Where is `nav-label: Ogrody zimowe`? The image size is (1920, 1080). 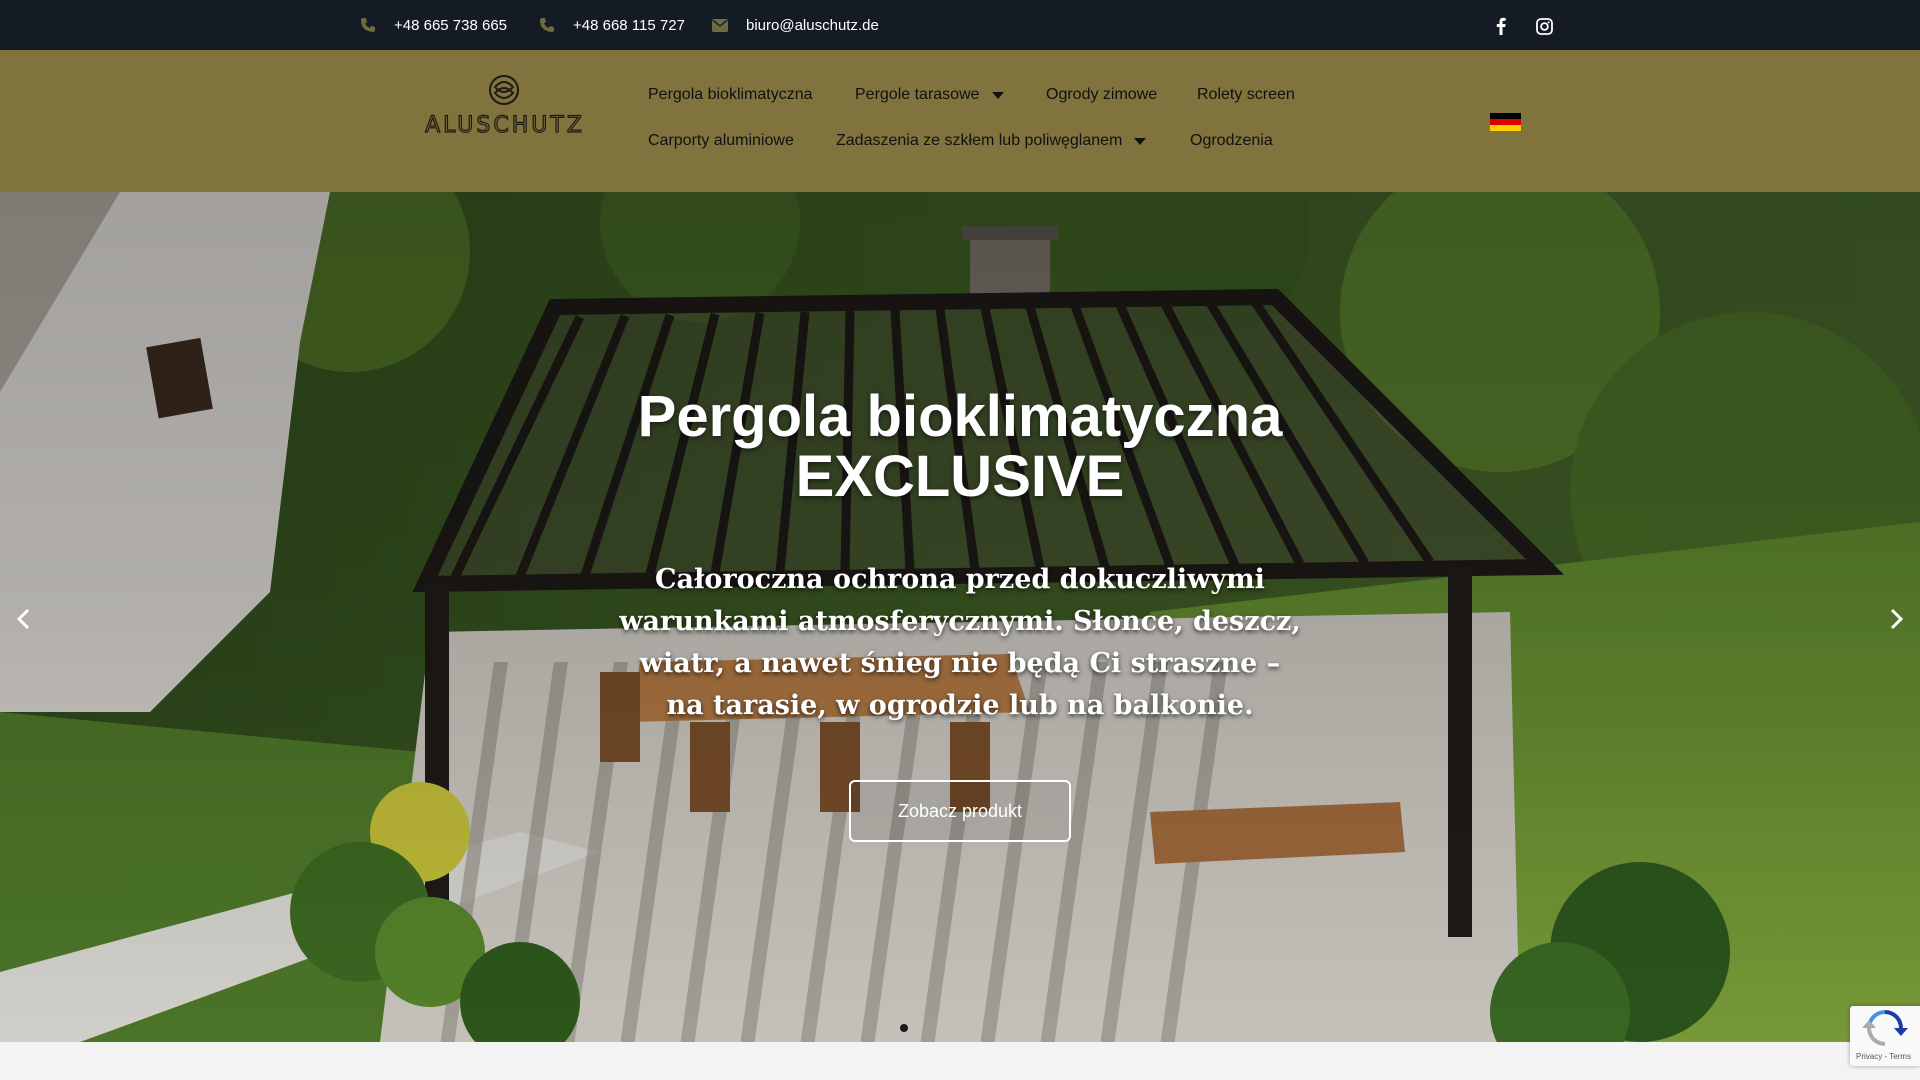
nav-label: Ogrody zimowe is located at coordinates (1102, 94).